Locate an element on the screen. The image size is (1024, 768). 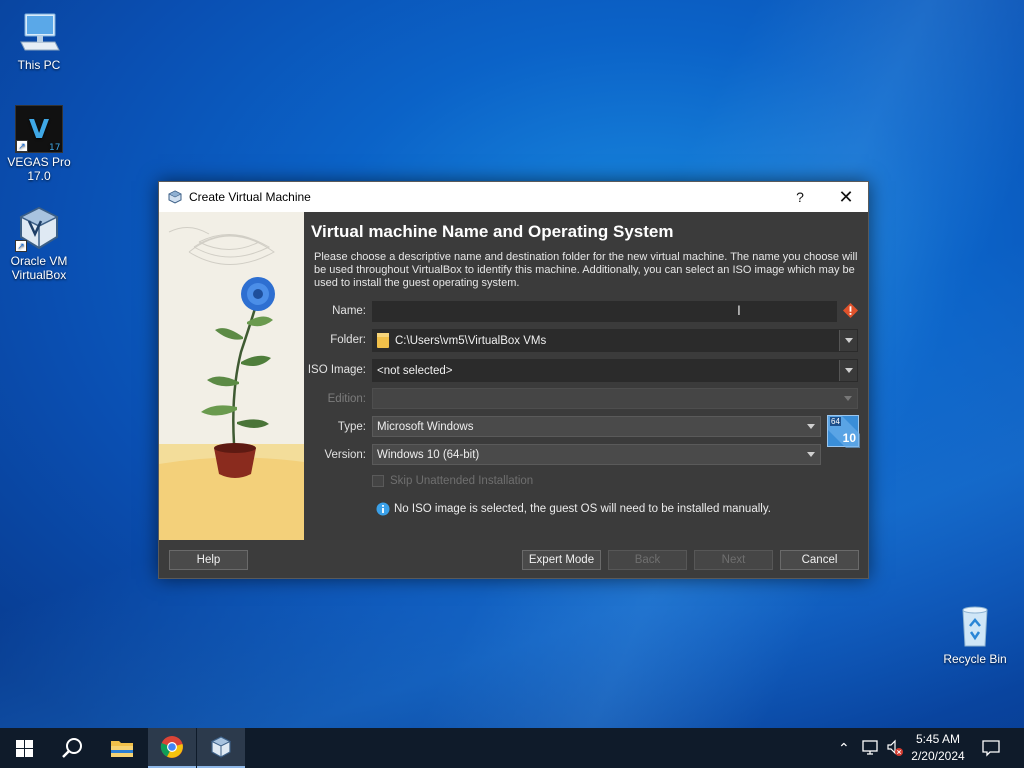
svg-text: V is located at coordinates (39, 130).